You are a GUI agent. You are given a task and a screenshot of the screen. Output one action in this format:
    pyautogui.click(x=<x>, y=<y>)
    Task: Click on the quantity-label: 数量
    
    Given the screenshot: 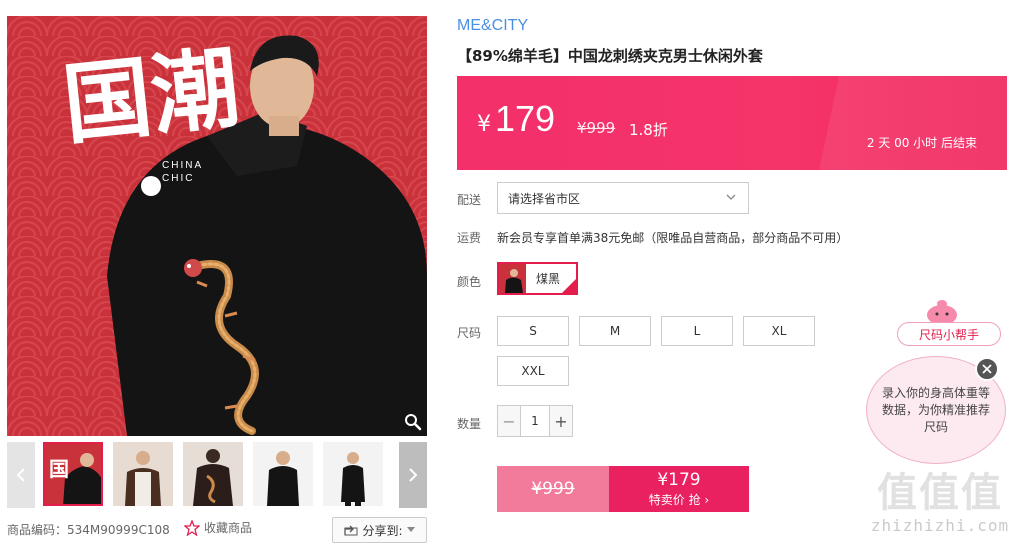 What is the action you would take?
    pyautogui.click(x=469, y=424)
    